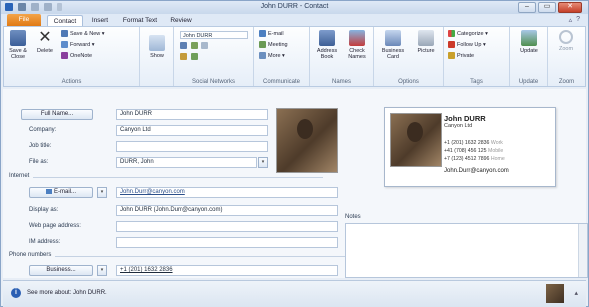  I want to click on email-field: John.Durr@canyon.com, so click(227, 192).